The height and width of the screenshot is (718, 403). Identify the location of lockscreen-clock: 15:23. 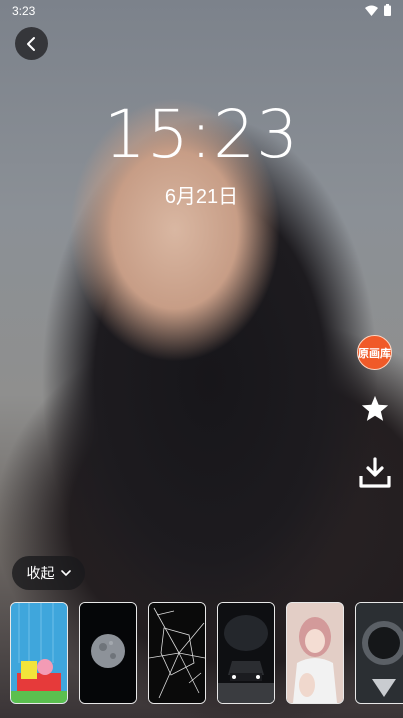
(201, 134).